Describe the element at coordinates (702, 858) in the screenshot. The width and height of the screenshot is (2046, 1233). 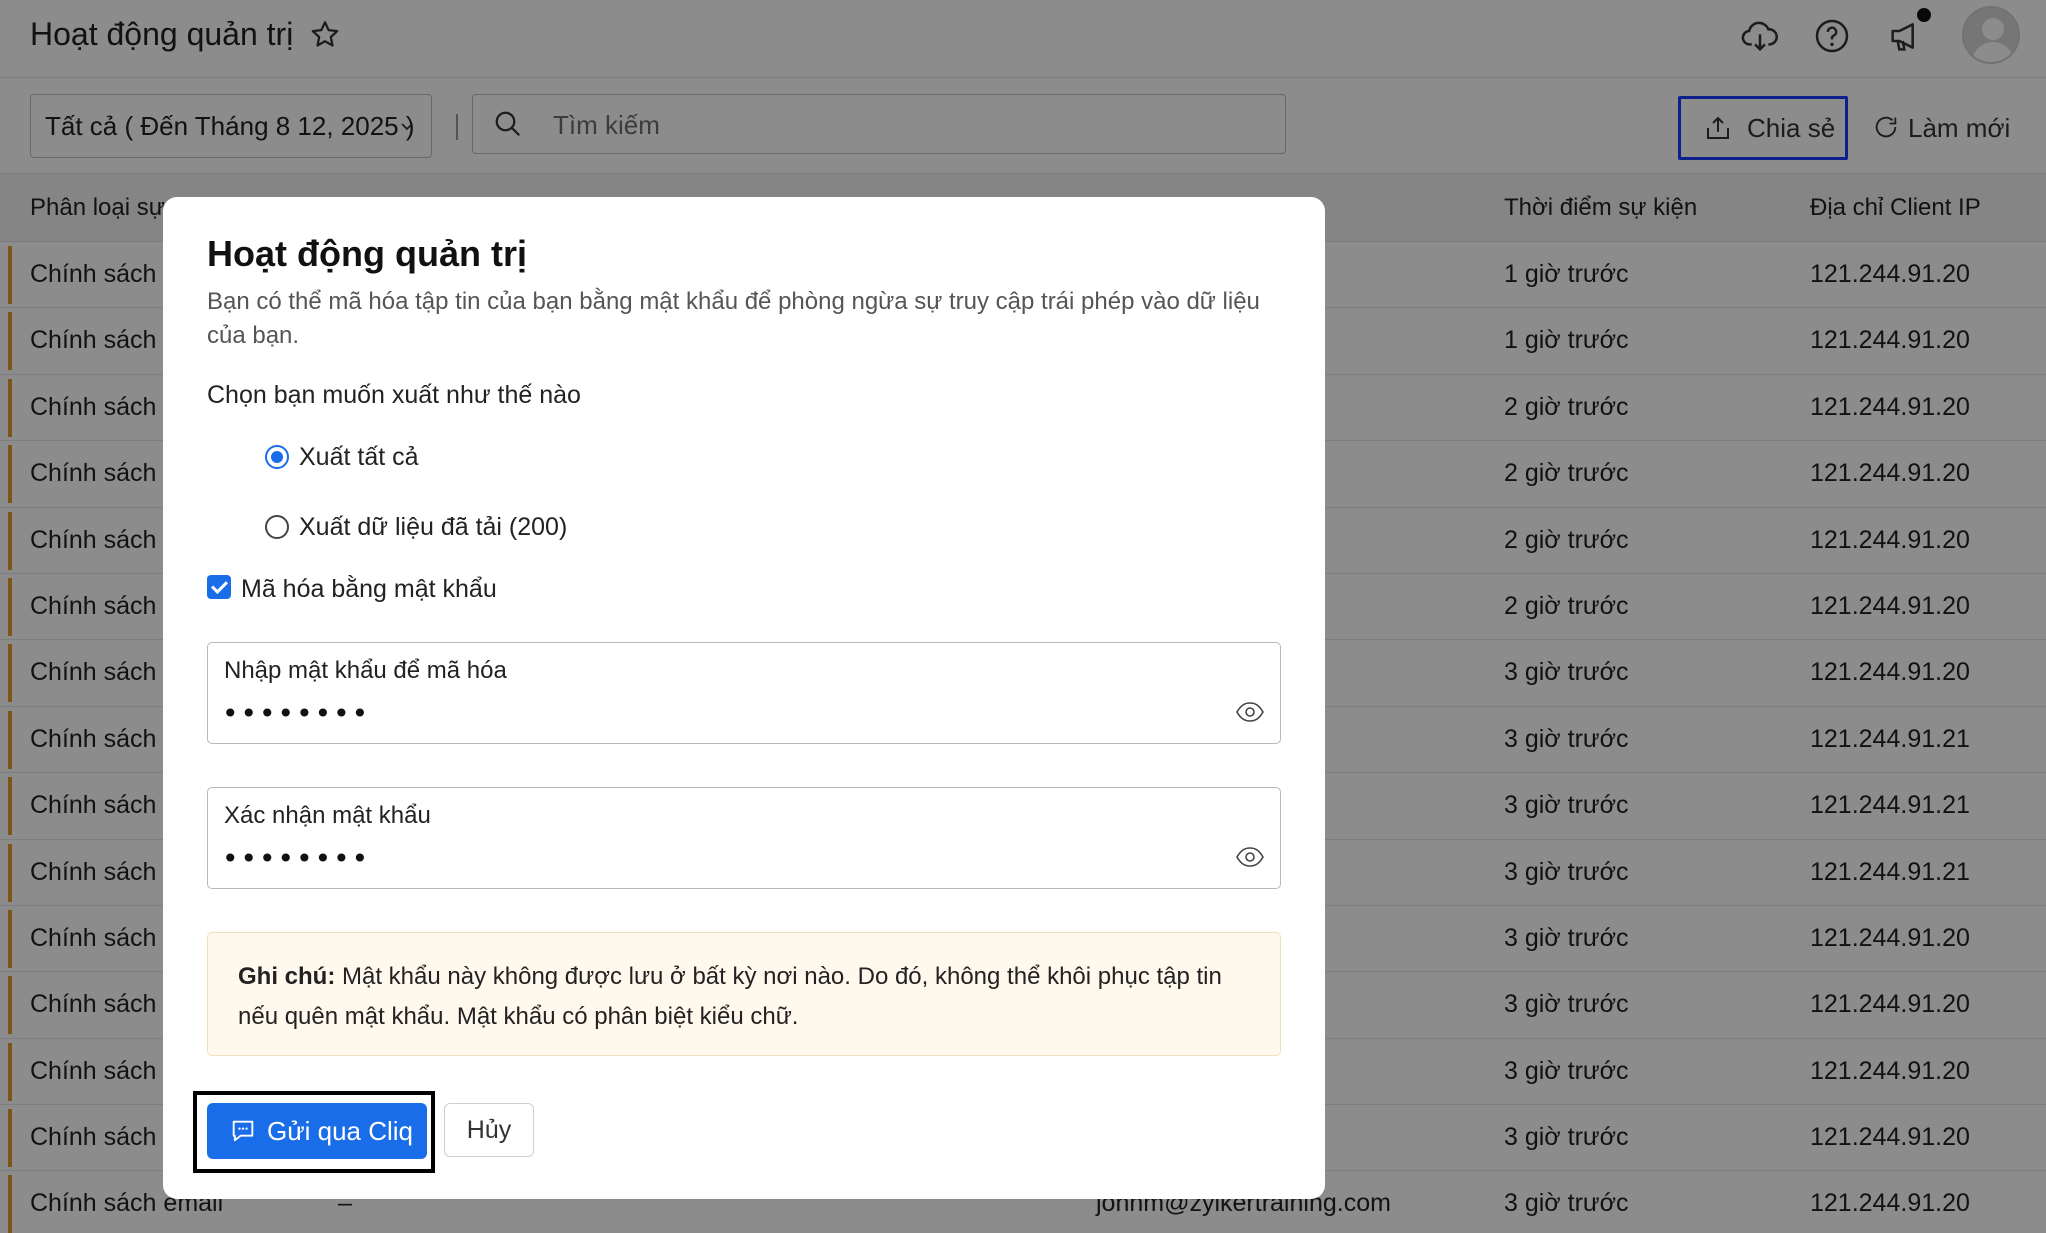
I see `confirm-password-input` at that location.